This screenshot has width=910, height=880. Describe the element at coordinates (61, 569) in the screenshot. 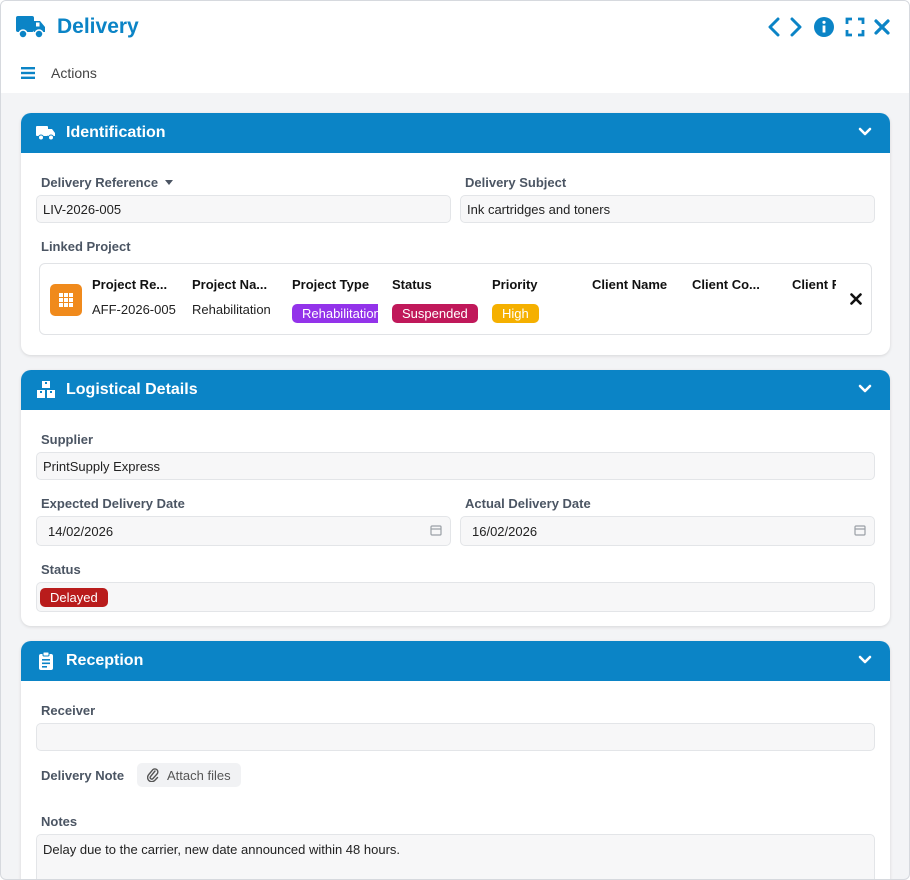

I see `status-label: Status` at that location.